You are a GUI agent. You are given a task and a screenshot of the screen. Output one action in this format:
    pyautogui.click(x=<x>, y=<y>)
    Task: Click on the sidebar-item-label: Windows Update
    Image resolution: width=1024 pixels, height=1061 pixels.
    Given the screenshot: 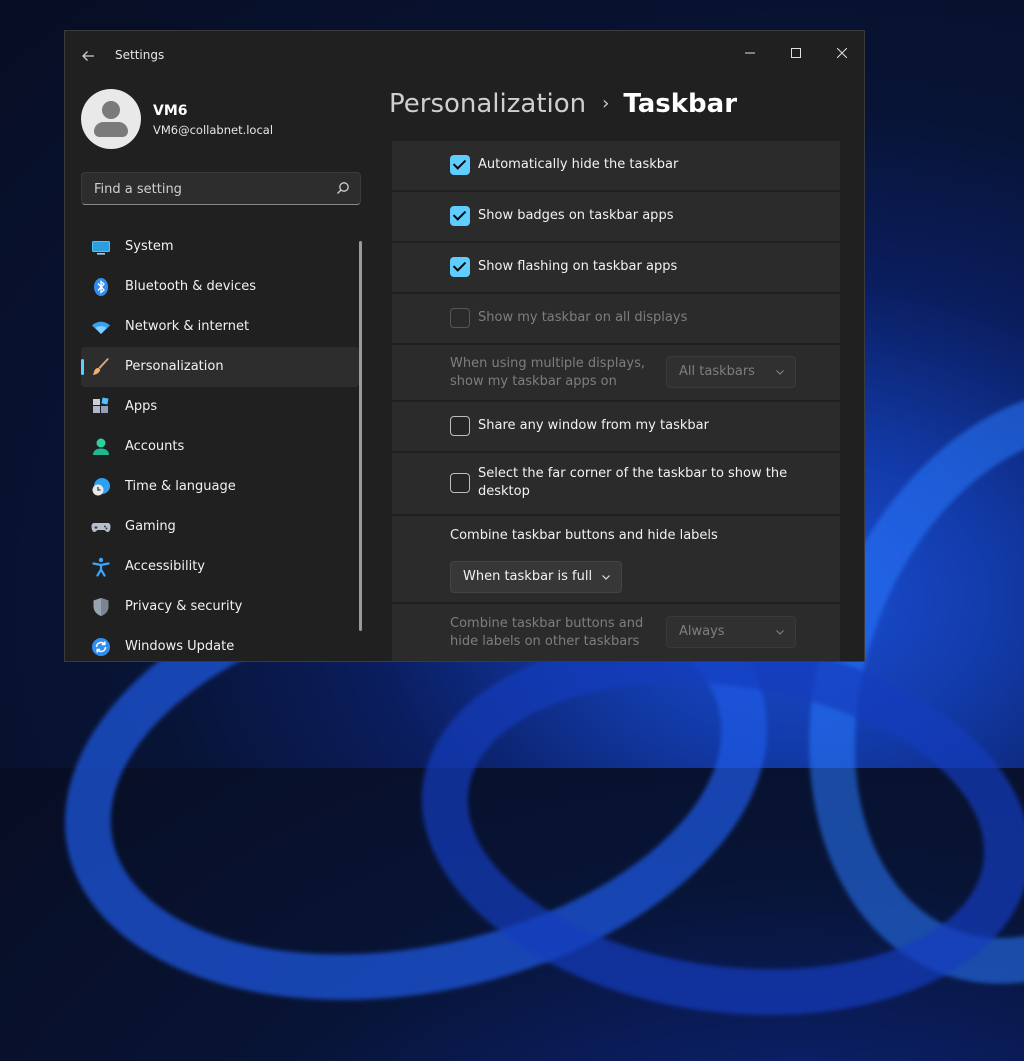 What is the action you would take?
    pyautogui.click(x=180, y=646)
    